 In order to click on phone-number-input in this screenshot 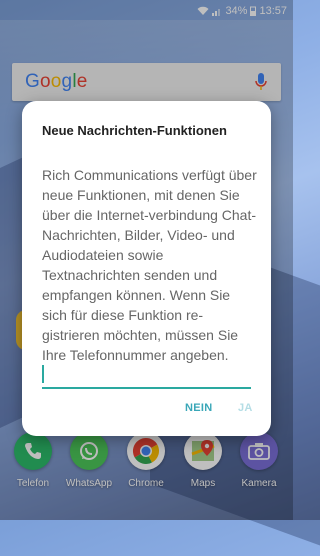, I will do `click(146, 376)`.